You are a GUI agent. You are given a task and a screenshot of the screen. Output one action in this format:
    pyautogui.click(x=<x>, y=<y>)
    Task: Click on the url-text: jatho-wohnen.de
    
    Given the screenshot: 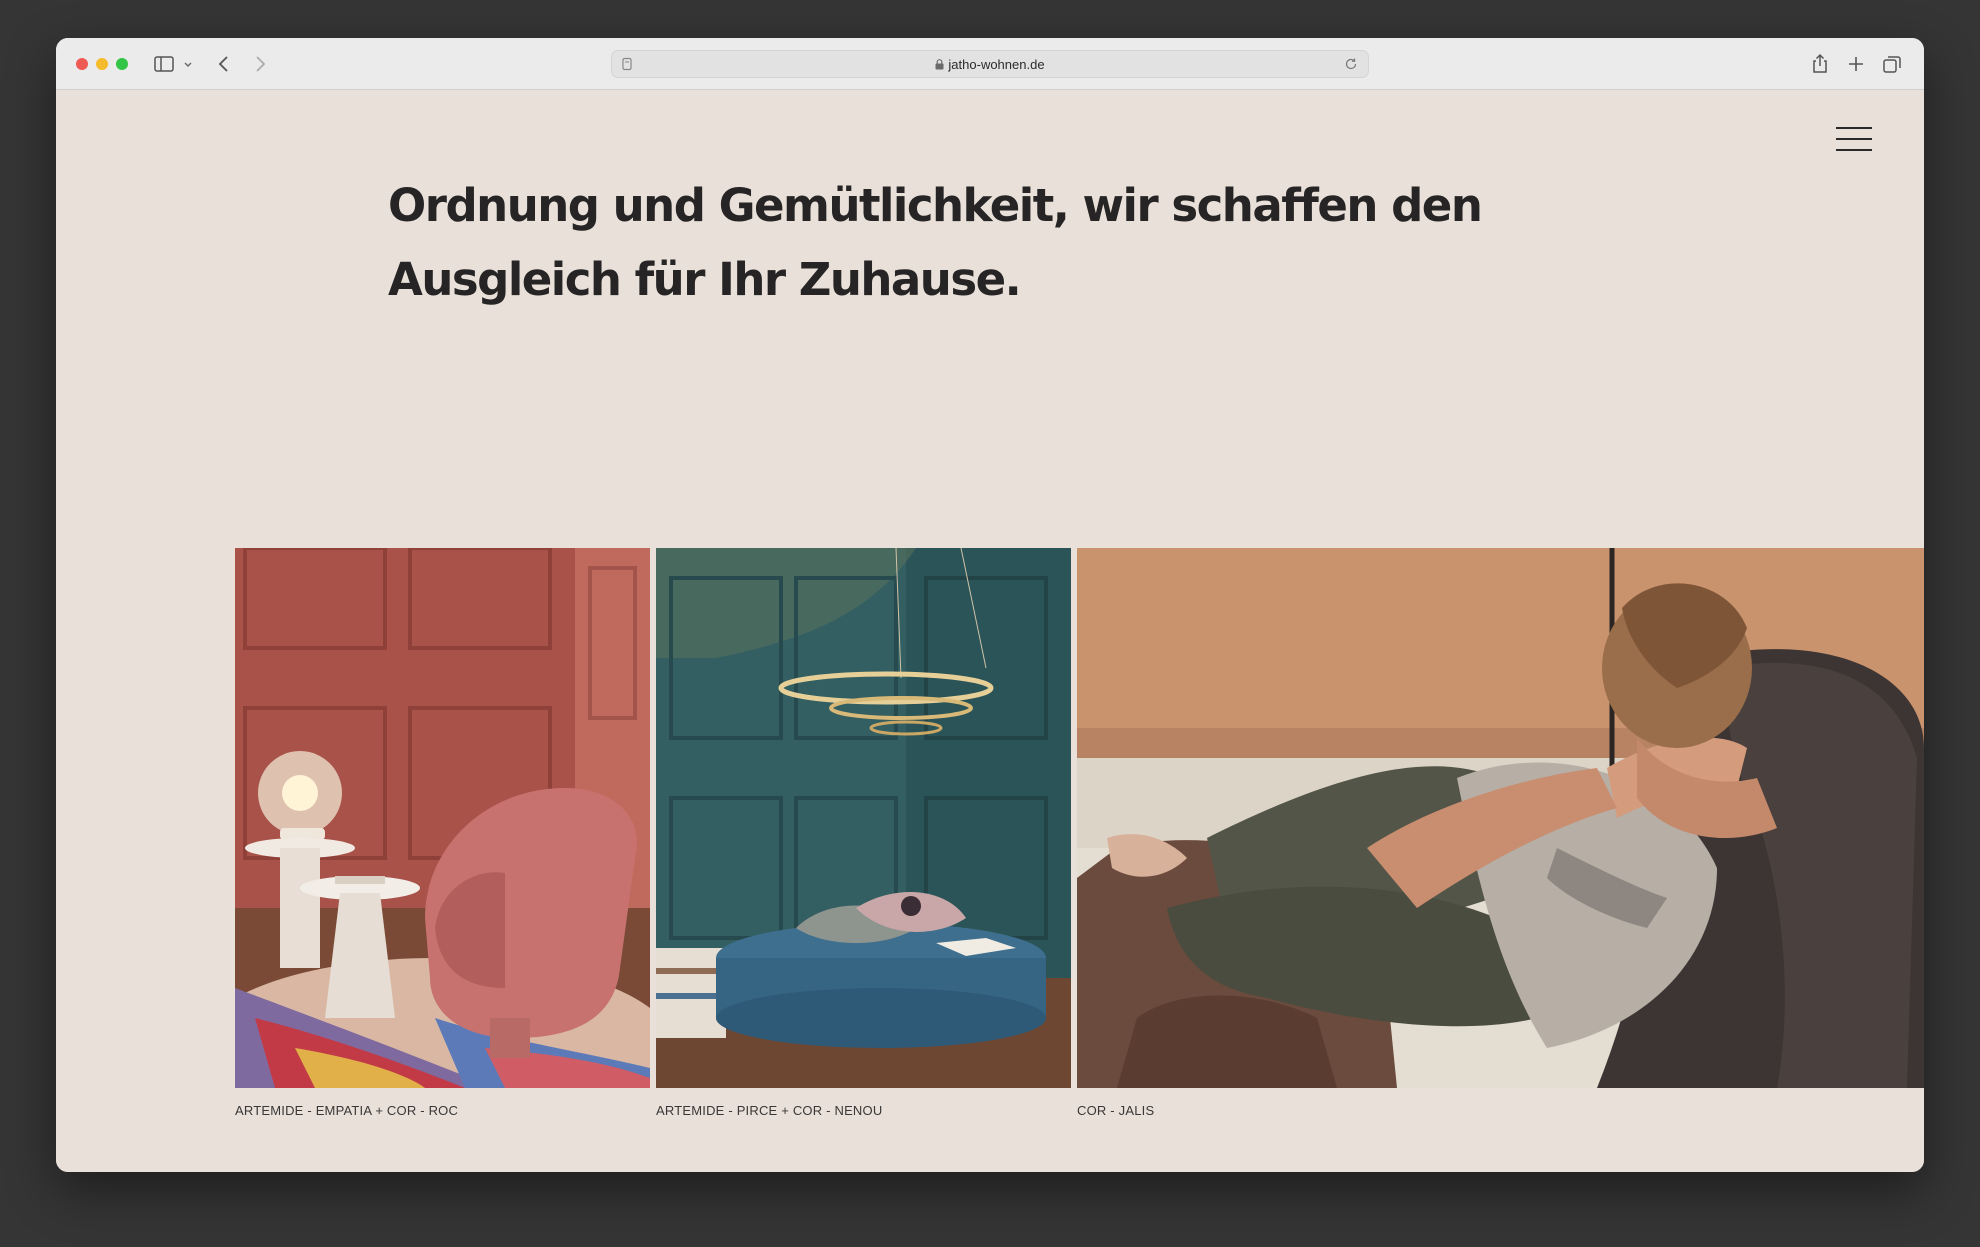 What is the action you would take?
    pyautogui.click(x=990, y=64)
    